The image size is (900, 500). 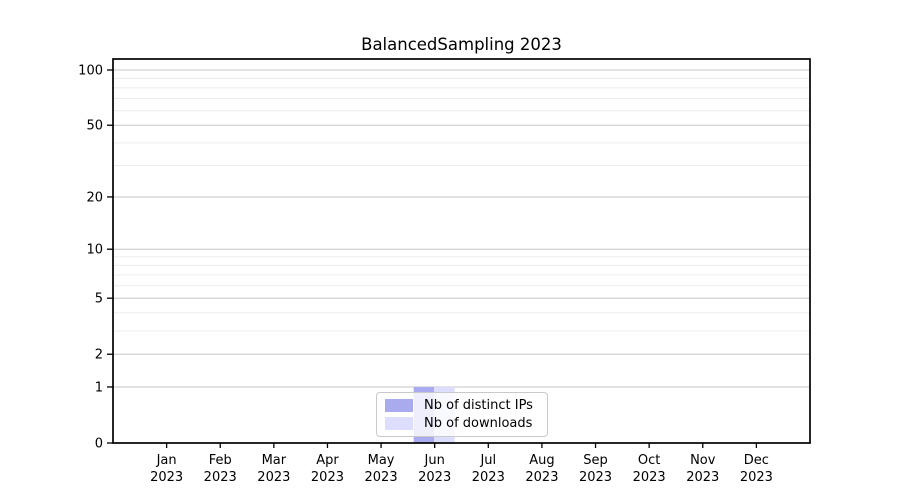 I want to click on x-tick-label: Apr 2023, so click(x=327, y=469).